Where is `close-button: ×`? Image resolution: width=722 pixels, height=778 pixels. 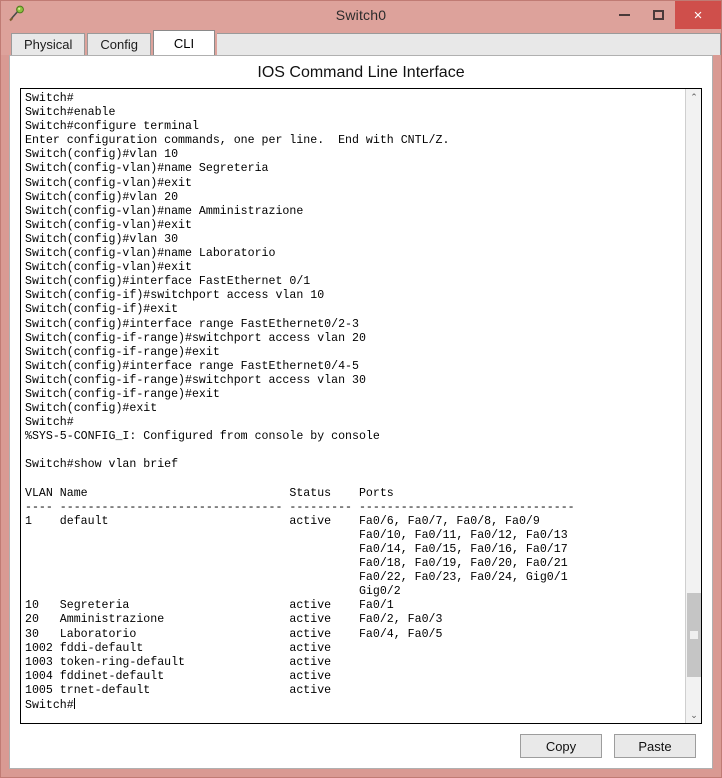
close-button: × is located at coordinates (698, 15).